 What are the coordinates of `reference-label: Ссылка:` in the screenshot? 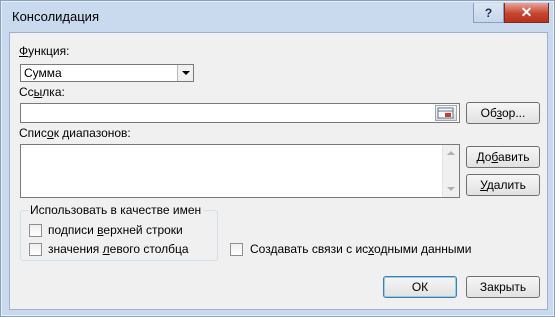 It's located at (42, 92).